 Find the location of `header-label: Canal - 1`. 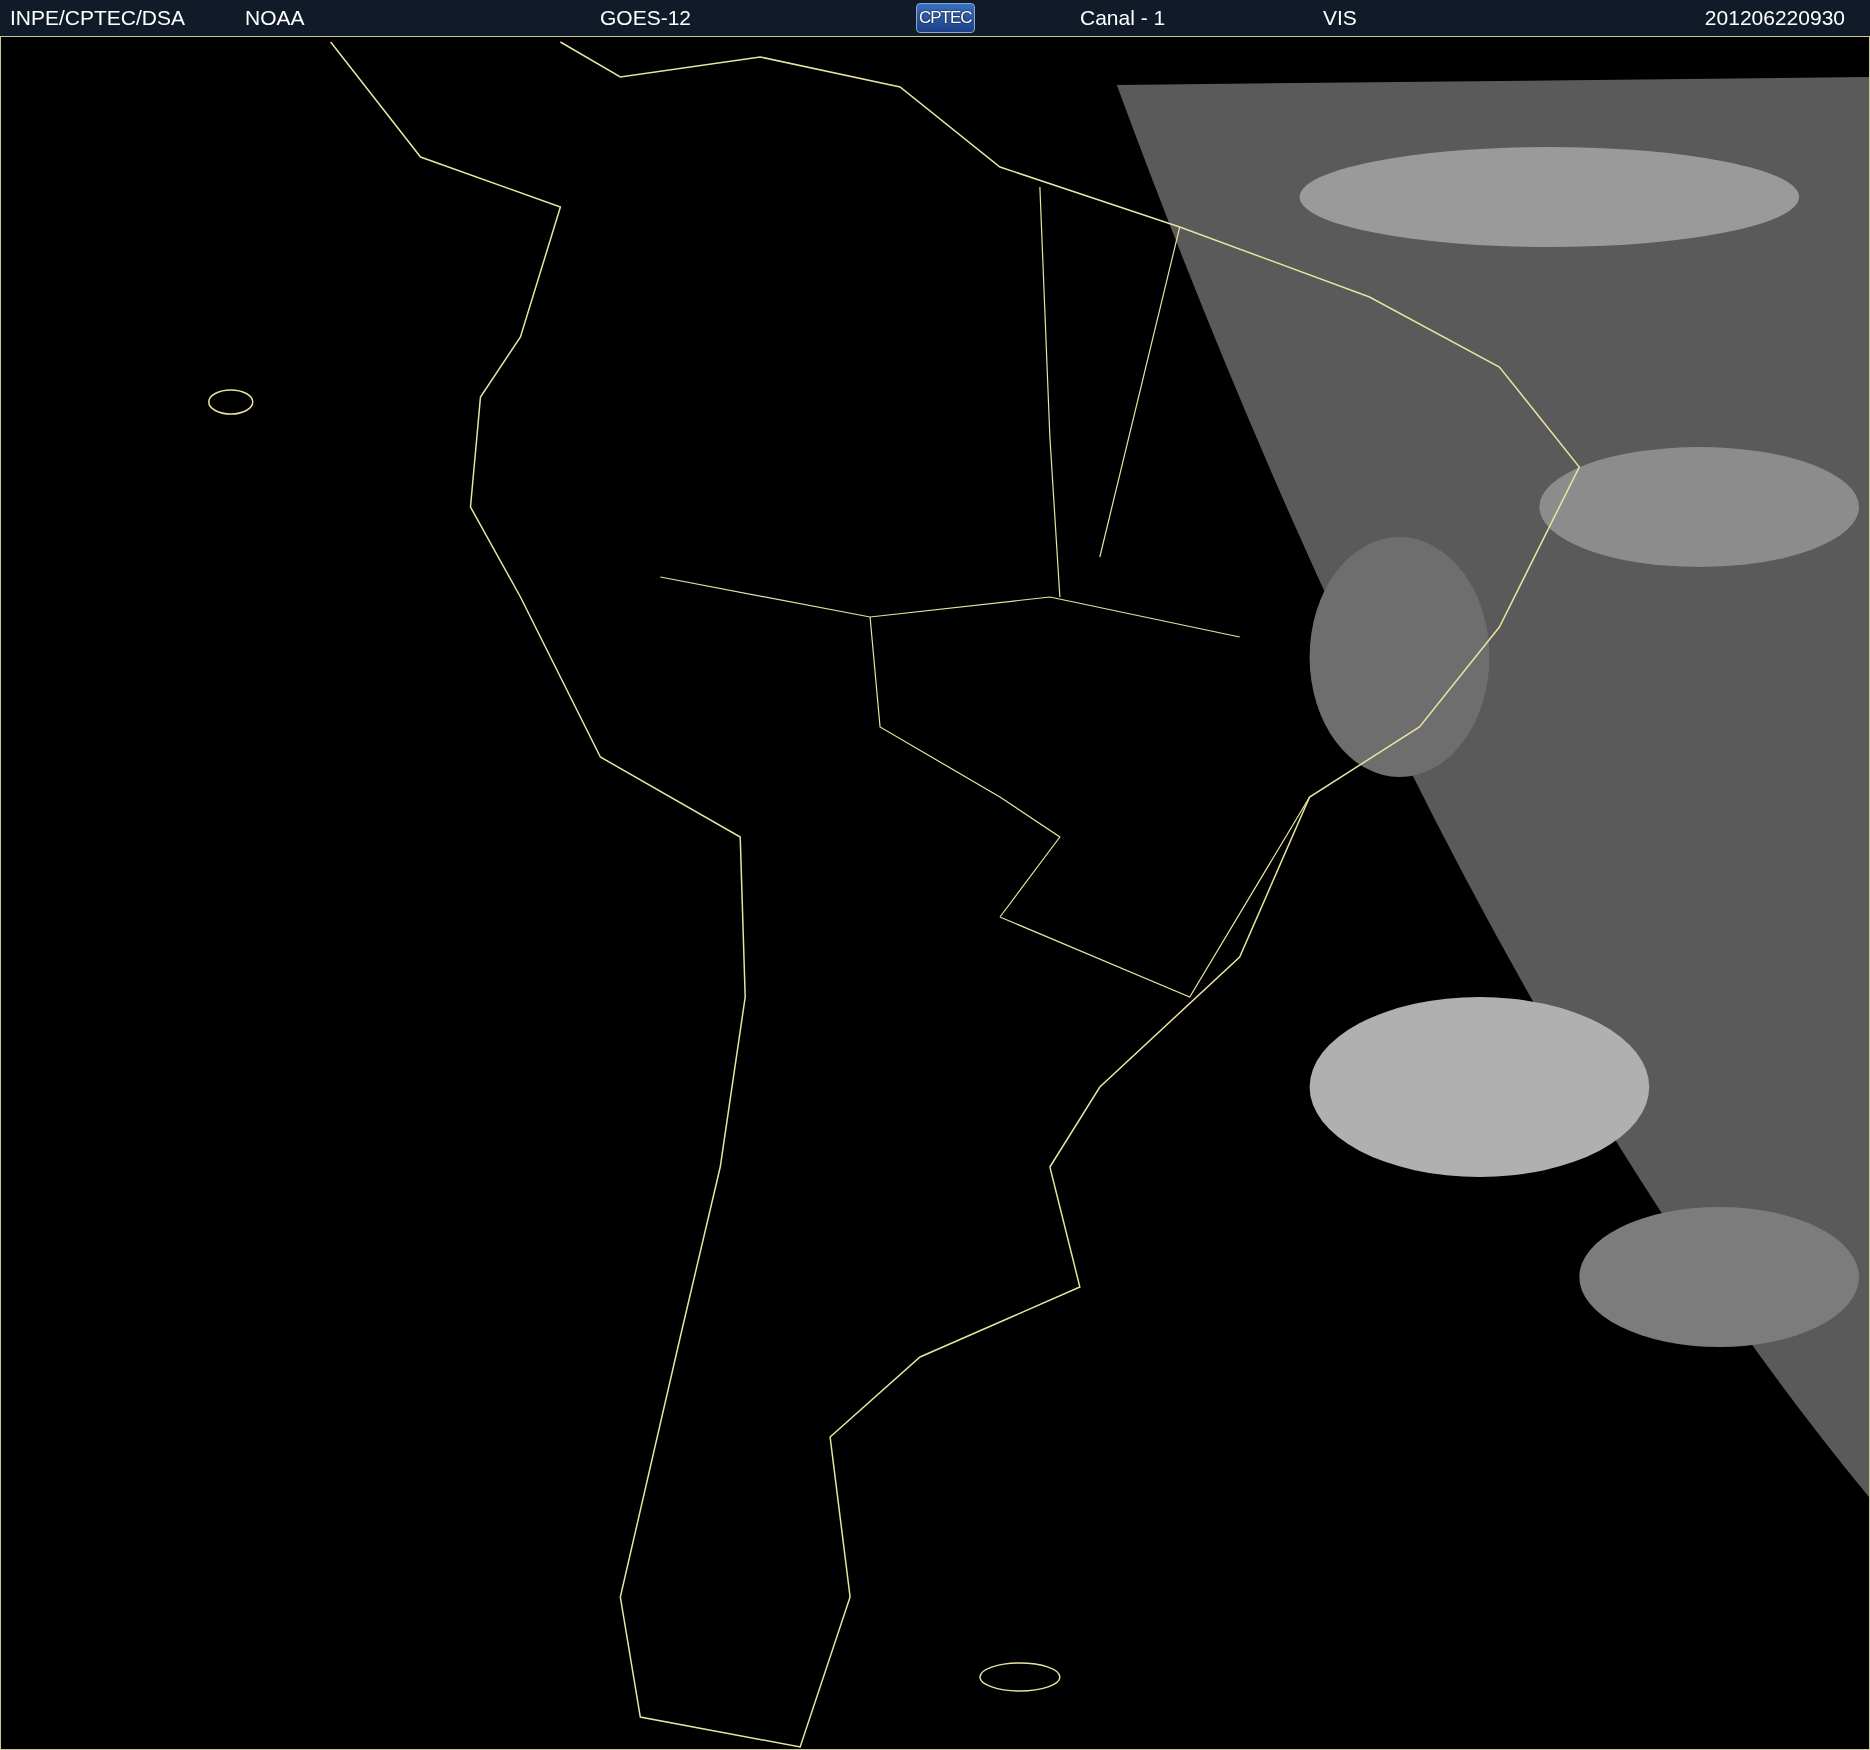

header-label: Canal - 1 is located at coordinates (1123, 18).